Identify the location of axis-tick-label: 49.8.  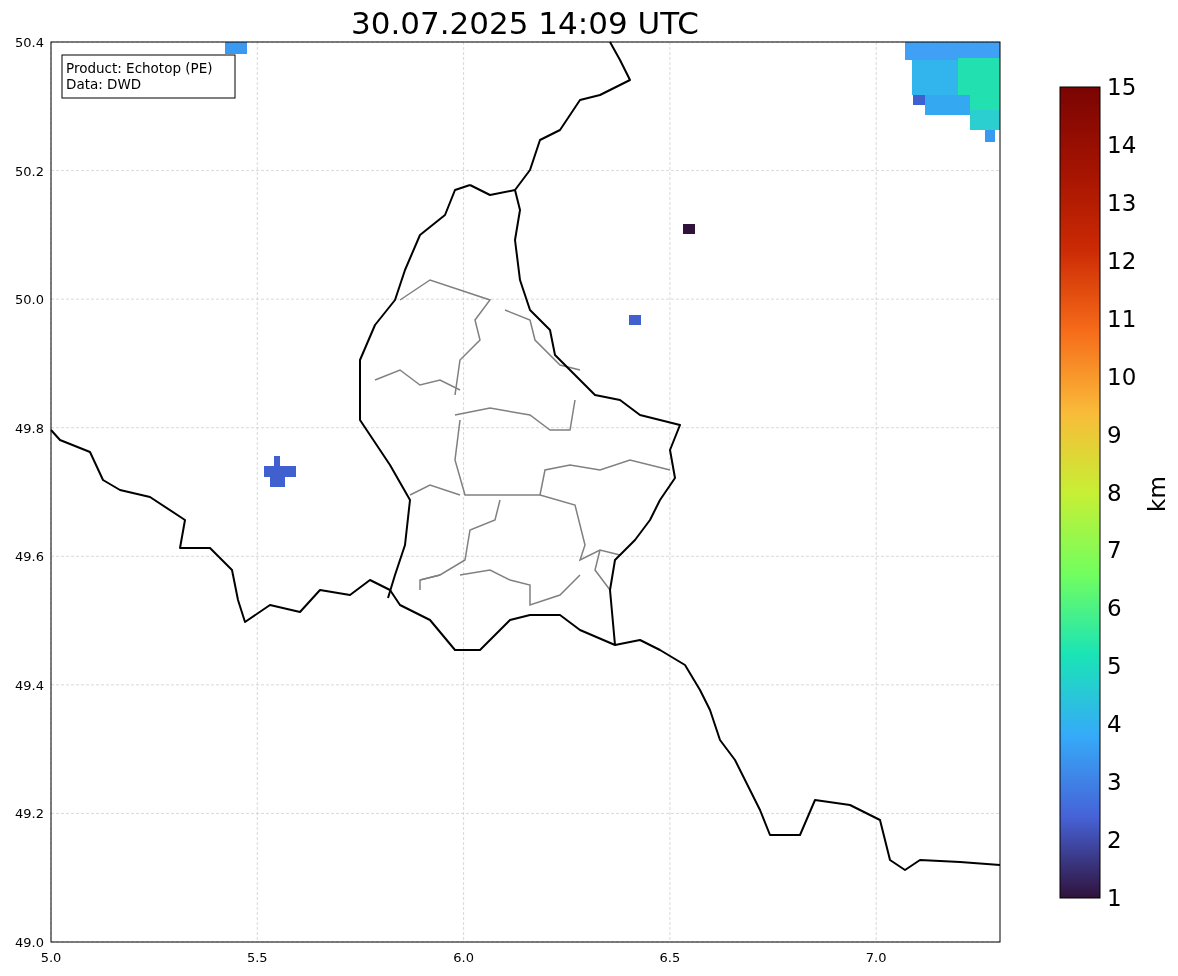
(29, 428).